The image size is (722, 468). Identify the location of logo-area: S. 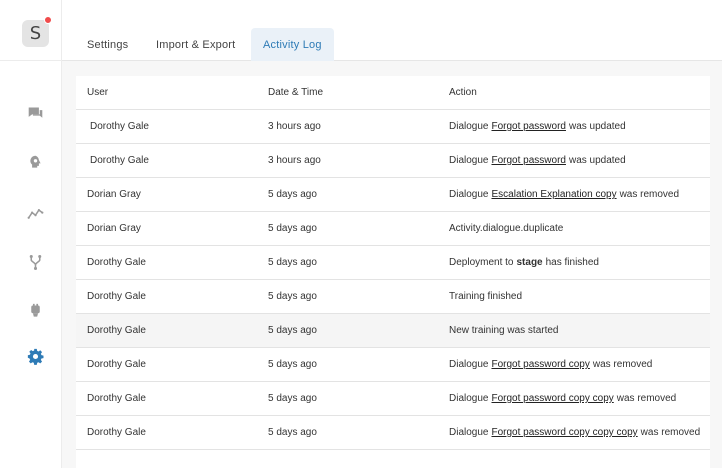
(31, 30).